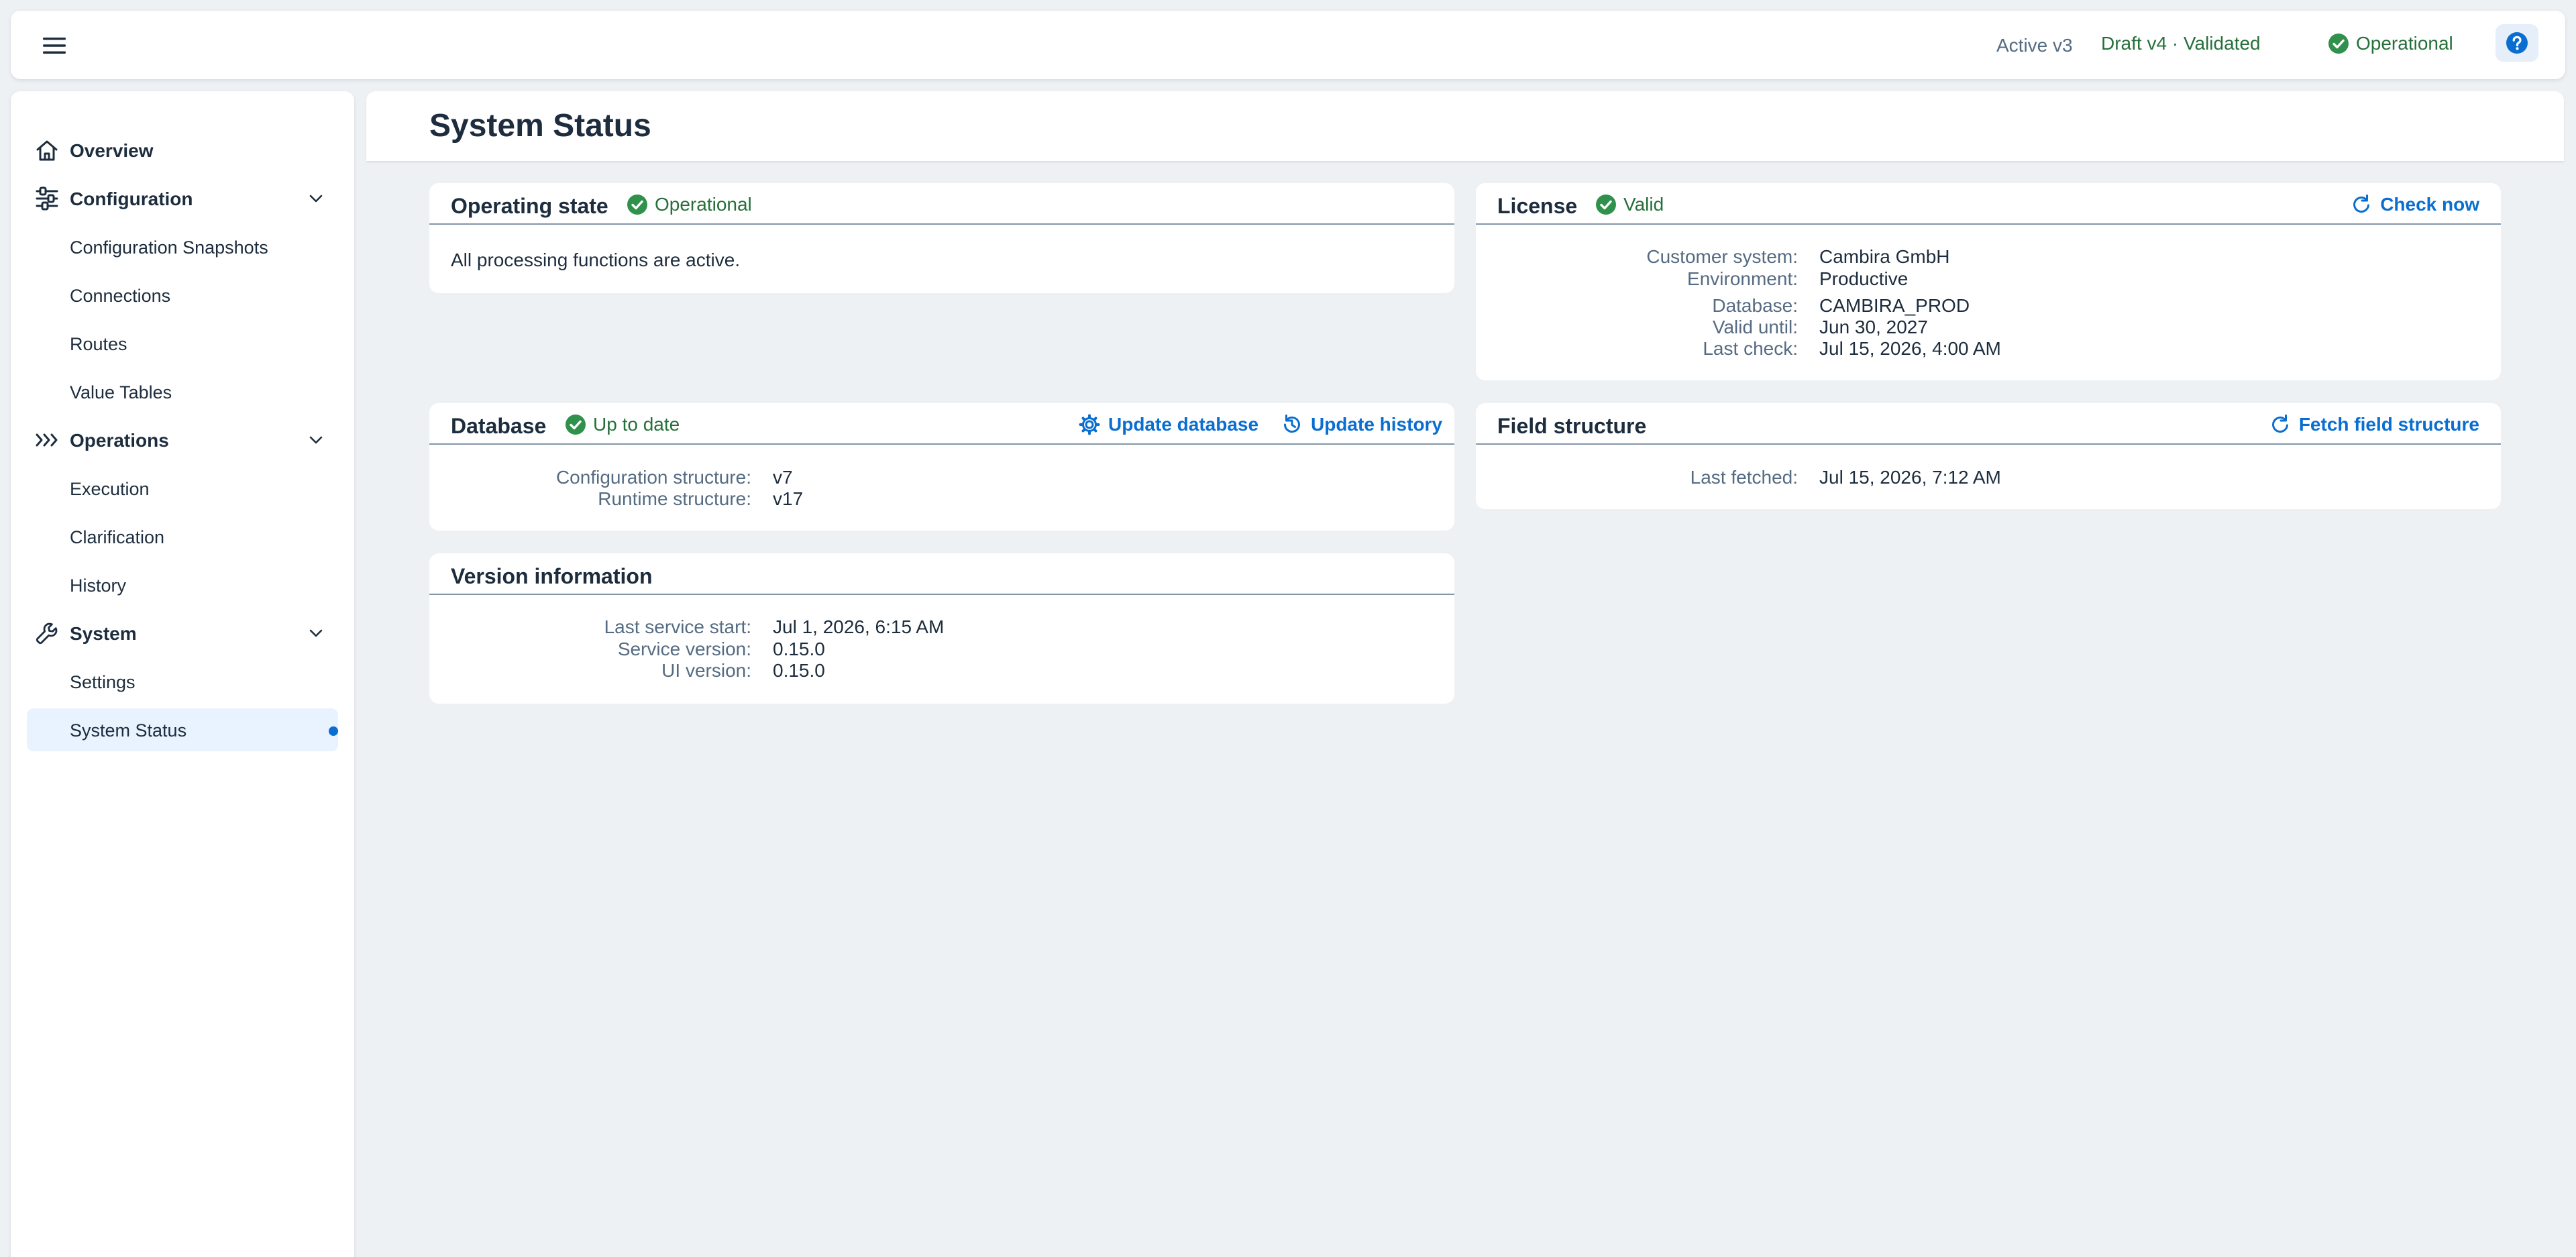  I want to click on nav-operations-label: Operations, so click(119, 440).